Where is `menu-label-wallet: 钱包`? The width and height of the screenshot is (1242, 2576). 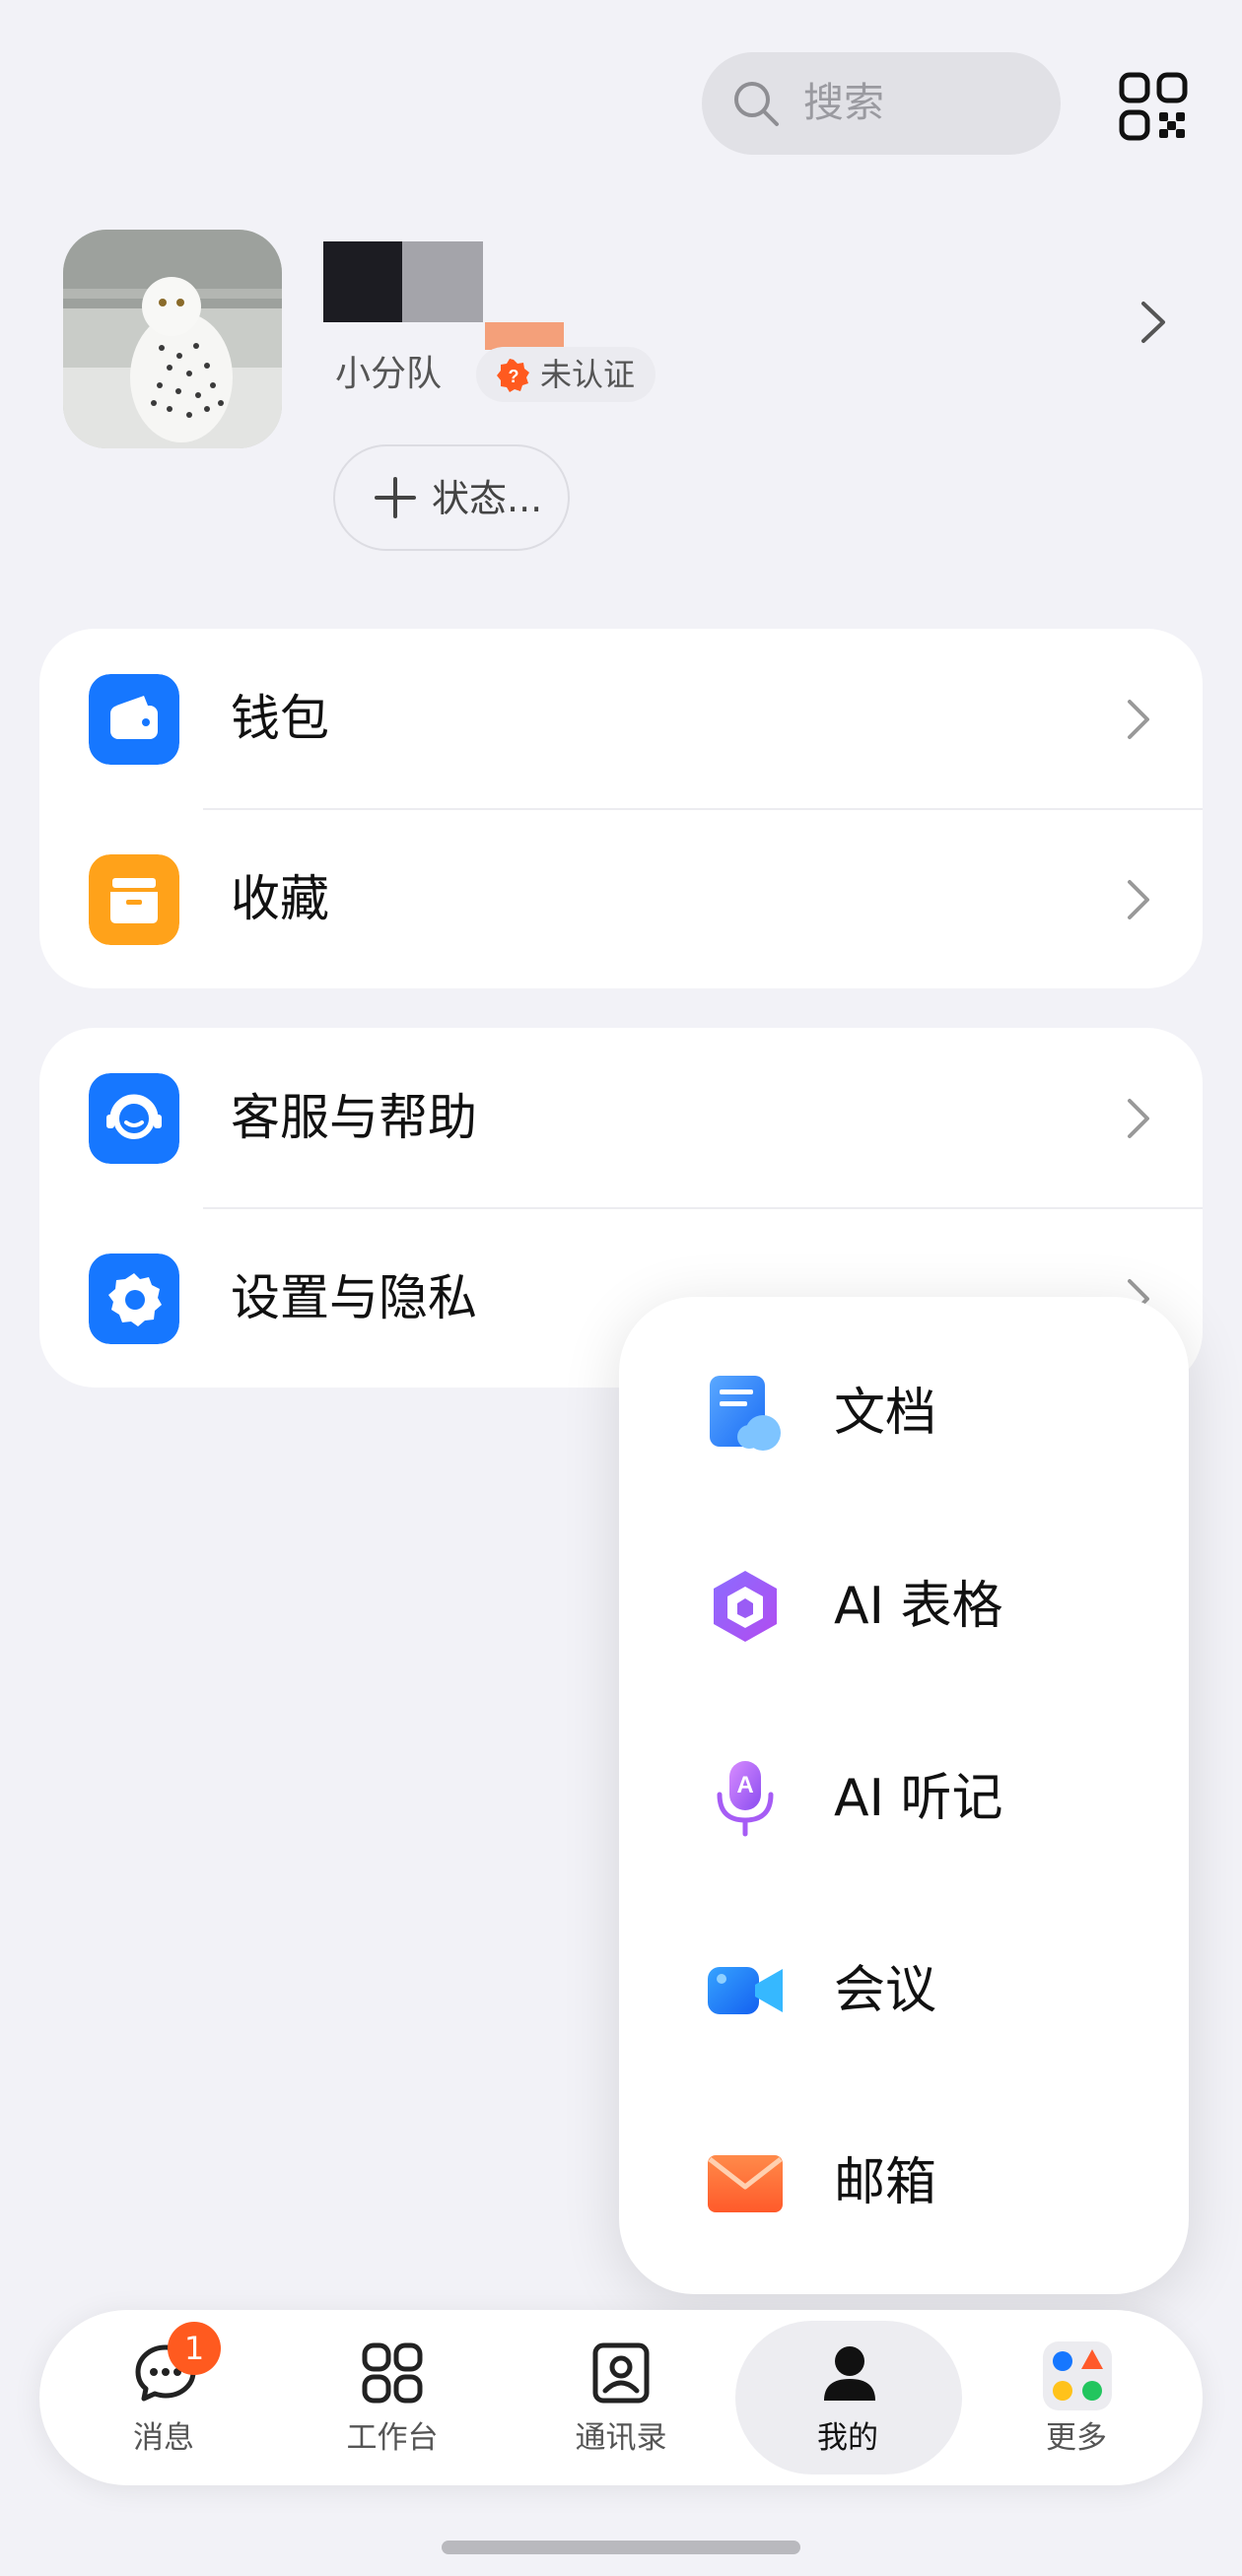
menu-label-wallet: 钱包 is located at coordinates (280, 718).